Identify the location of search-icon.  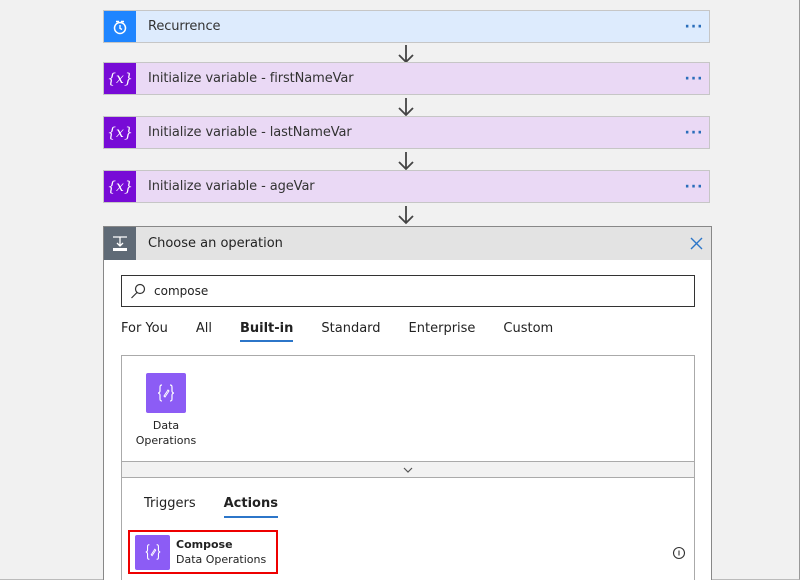
(138, 291).